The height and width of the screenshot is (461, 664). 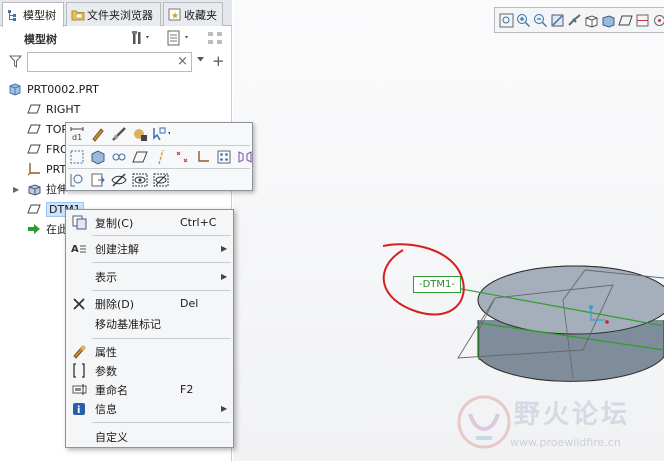 I want to click on list-icon, so click(x=180, y=38).